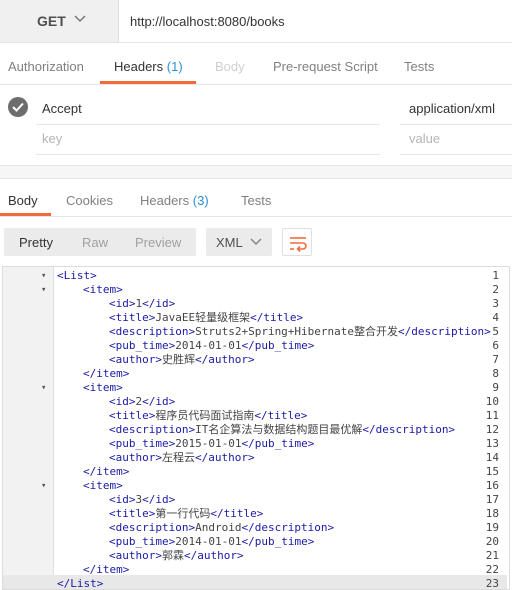  I want to click on view-raw-button: Raw, so click(95, 242).